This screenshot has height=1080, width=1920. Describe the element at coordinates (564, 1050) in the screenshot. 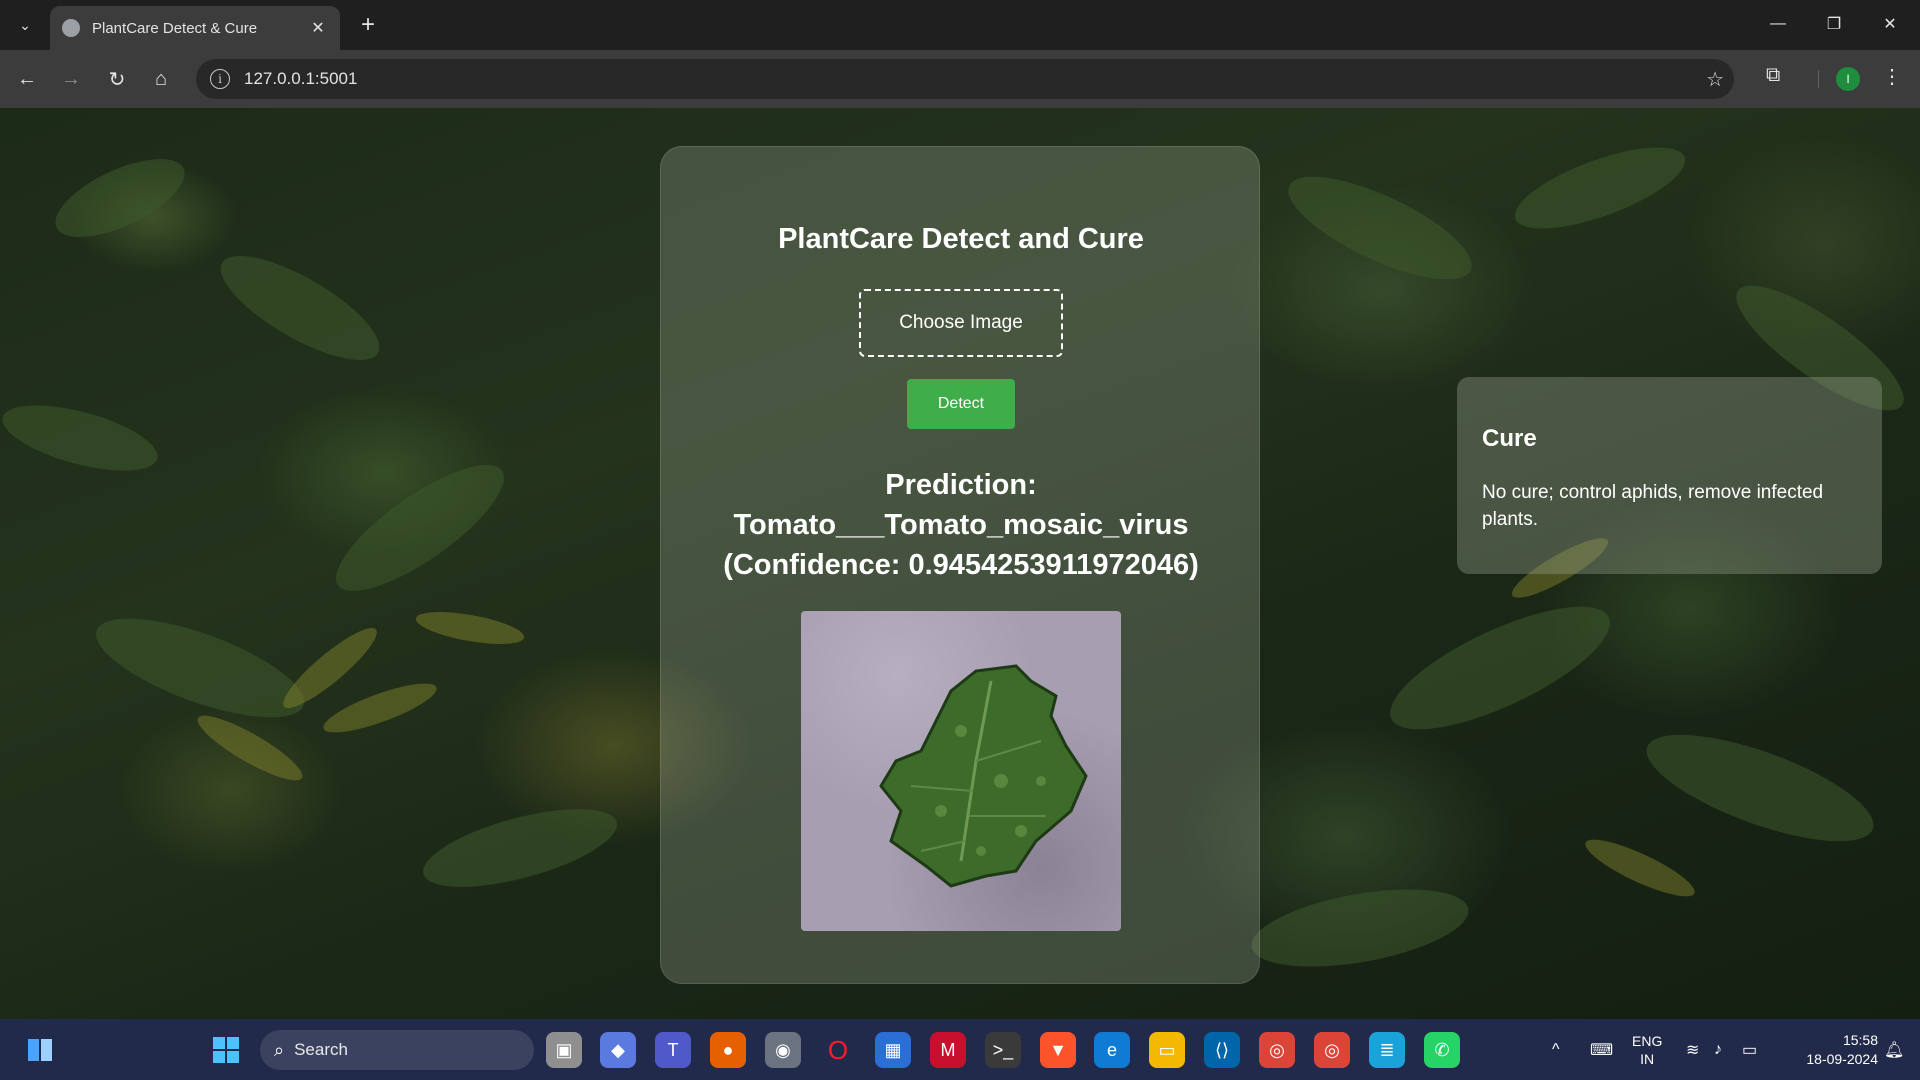

I see `task-view-icon: ▣` at that location.